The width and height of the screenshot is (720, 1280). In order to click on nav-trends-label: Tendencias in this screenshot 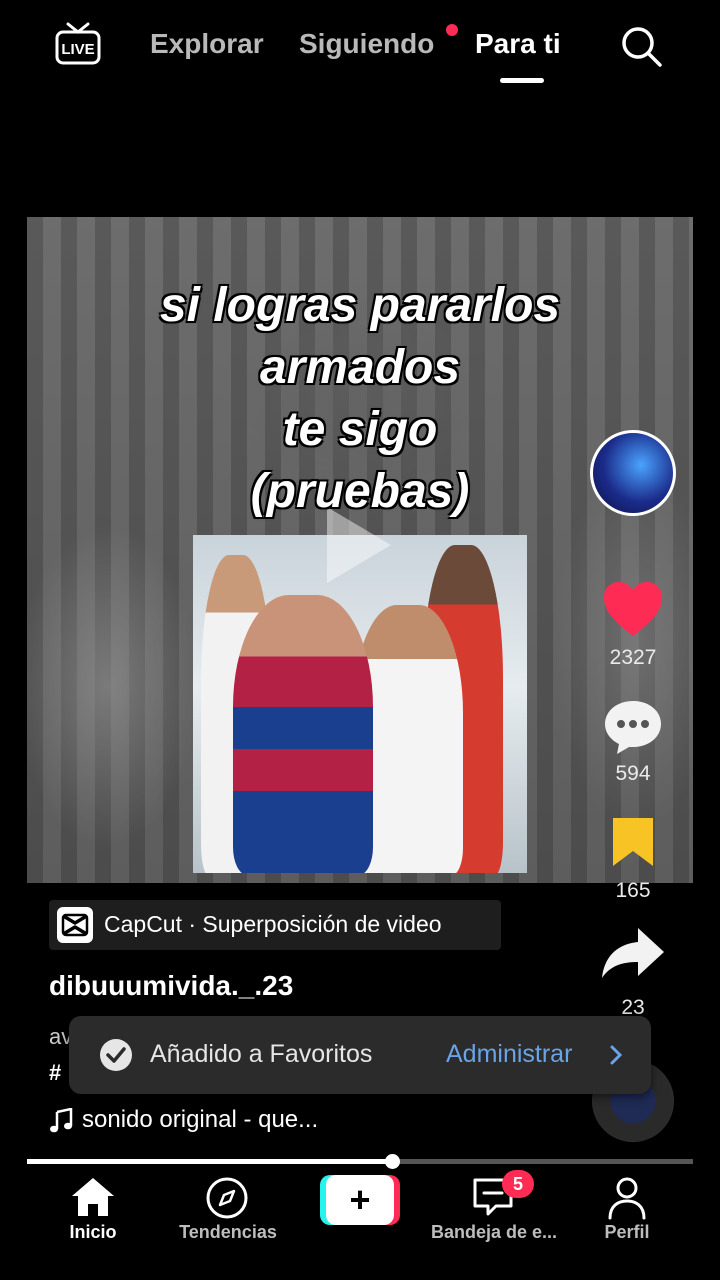, I will do `click(228, 1232)`.